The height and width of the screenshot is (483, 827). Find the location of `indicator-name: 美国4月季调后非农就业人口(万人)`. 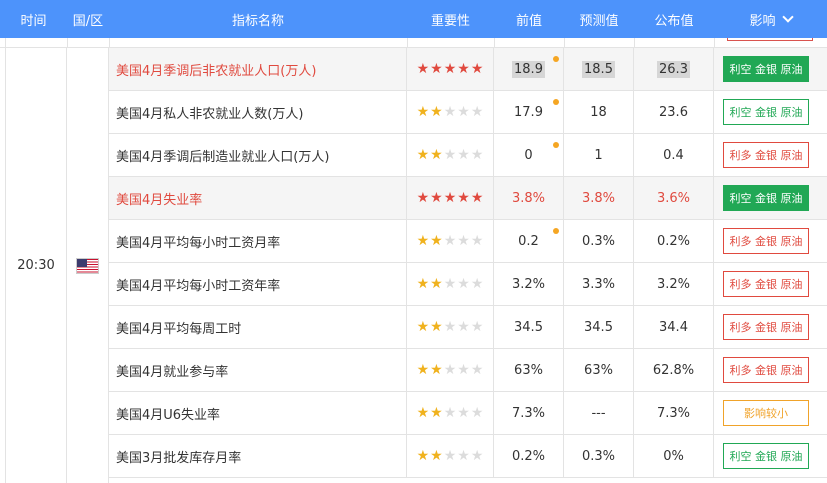

indicator-name: 美国4月季调后非农就业人口(万人) is located at coordinates (258, 69).